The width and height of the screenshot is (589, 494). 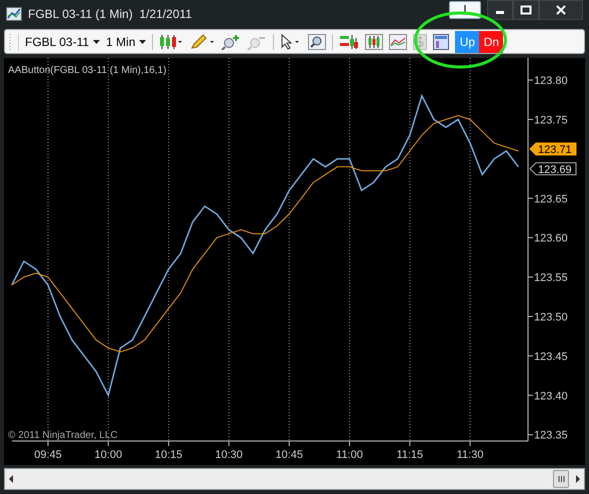 What do you see at coordinates (551, 199) in the screenshot?
I see `y-tick-label: 123.65` at bounding box center [551, 199].